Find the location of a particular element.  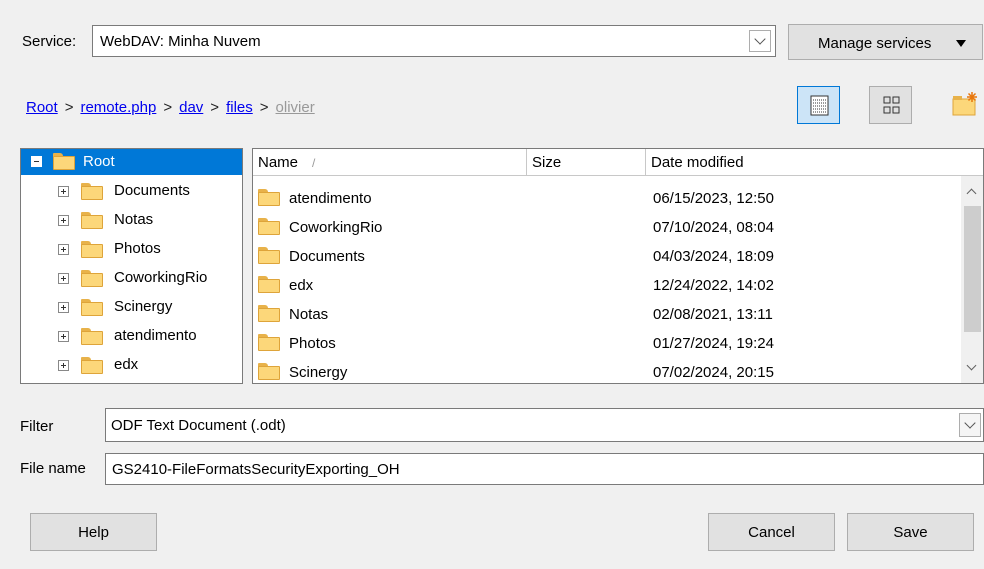

new-folder-button is located at coordinates (963, 105).